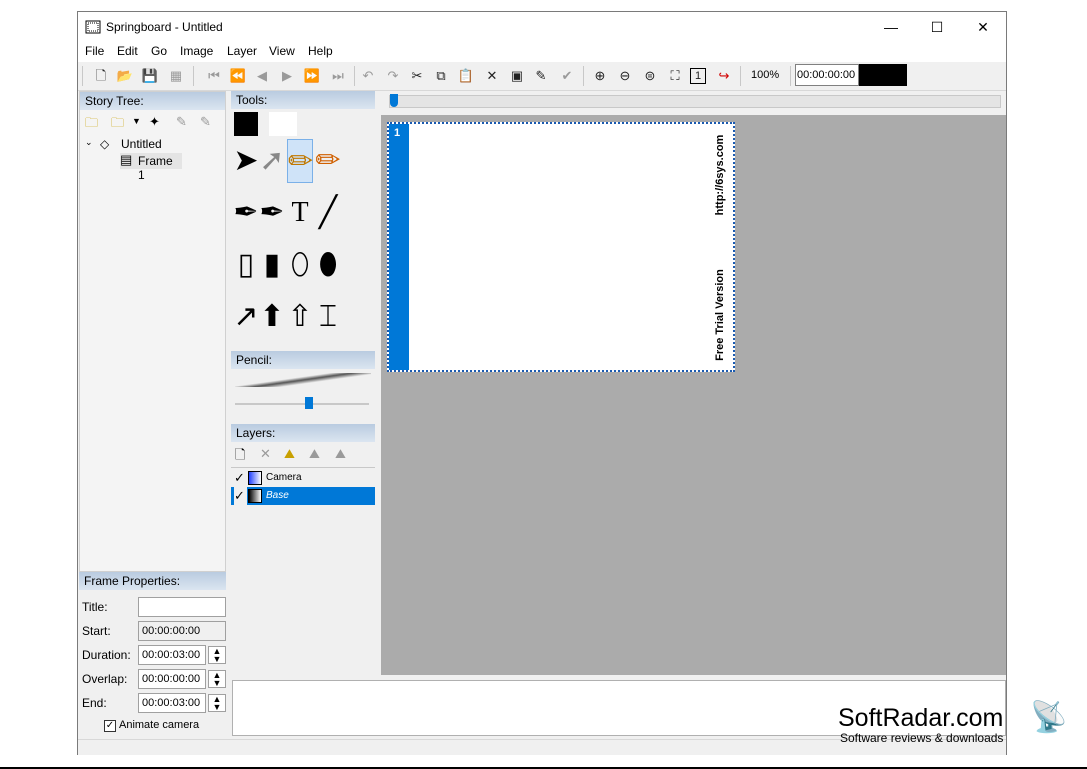 The width and height of the screenshot is (1087, 769). Describe the element at coordinates (937, 27) in the screenshot. I see `maximize-button: ☐` at that location.